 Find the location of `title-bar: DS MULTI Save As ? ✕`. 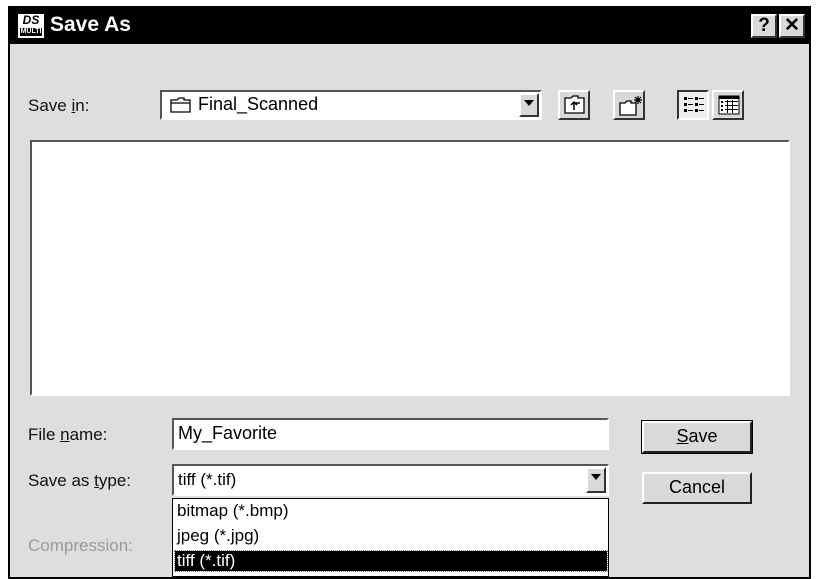

title-bar: DS MULTI Save As ? ✕ is located at coordinates (409, 26).